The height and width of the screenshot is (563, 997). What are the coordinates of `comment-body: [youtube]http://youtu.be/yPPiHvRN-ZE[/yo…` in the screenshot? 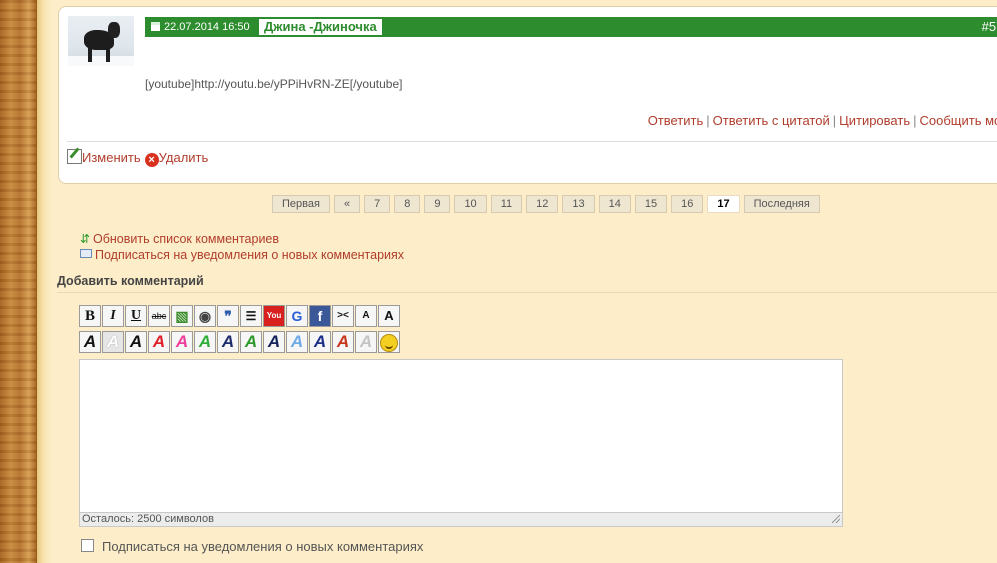 It's located at (274, 84).